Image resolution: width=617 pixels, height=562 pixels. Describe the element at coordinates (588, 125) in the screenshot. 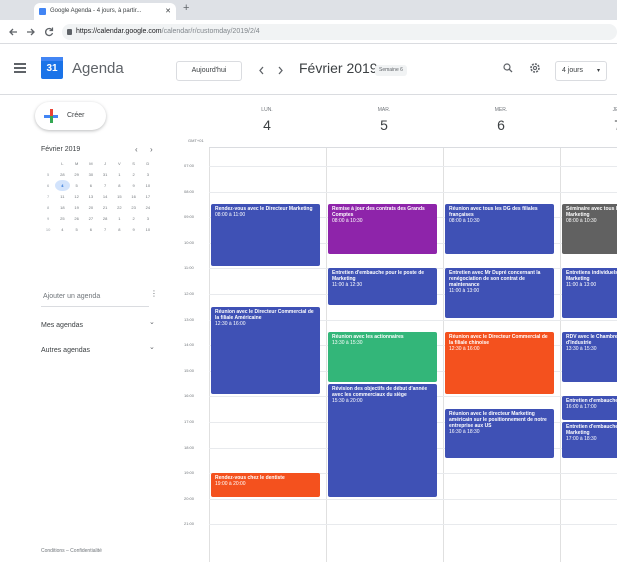

I see `day-number: 7` at that location.